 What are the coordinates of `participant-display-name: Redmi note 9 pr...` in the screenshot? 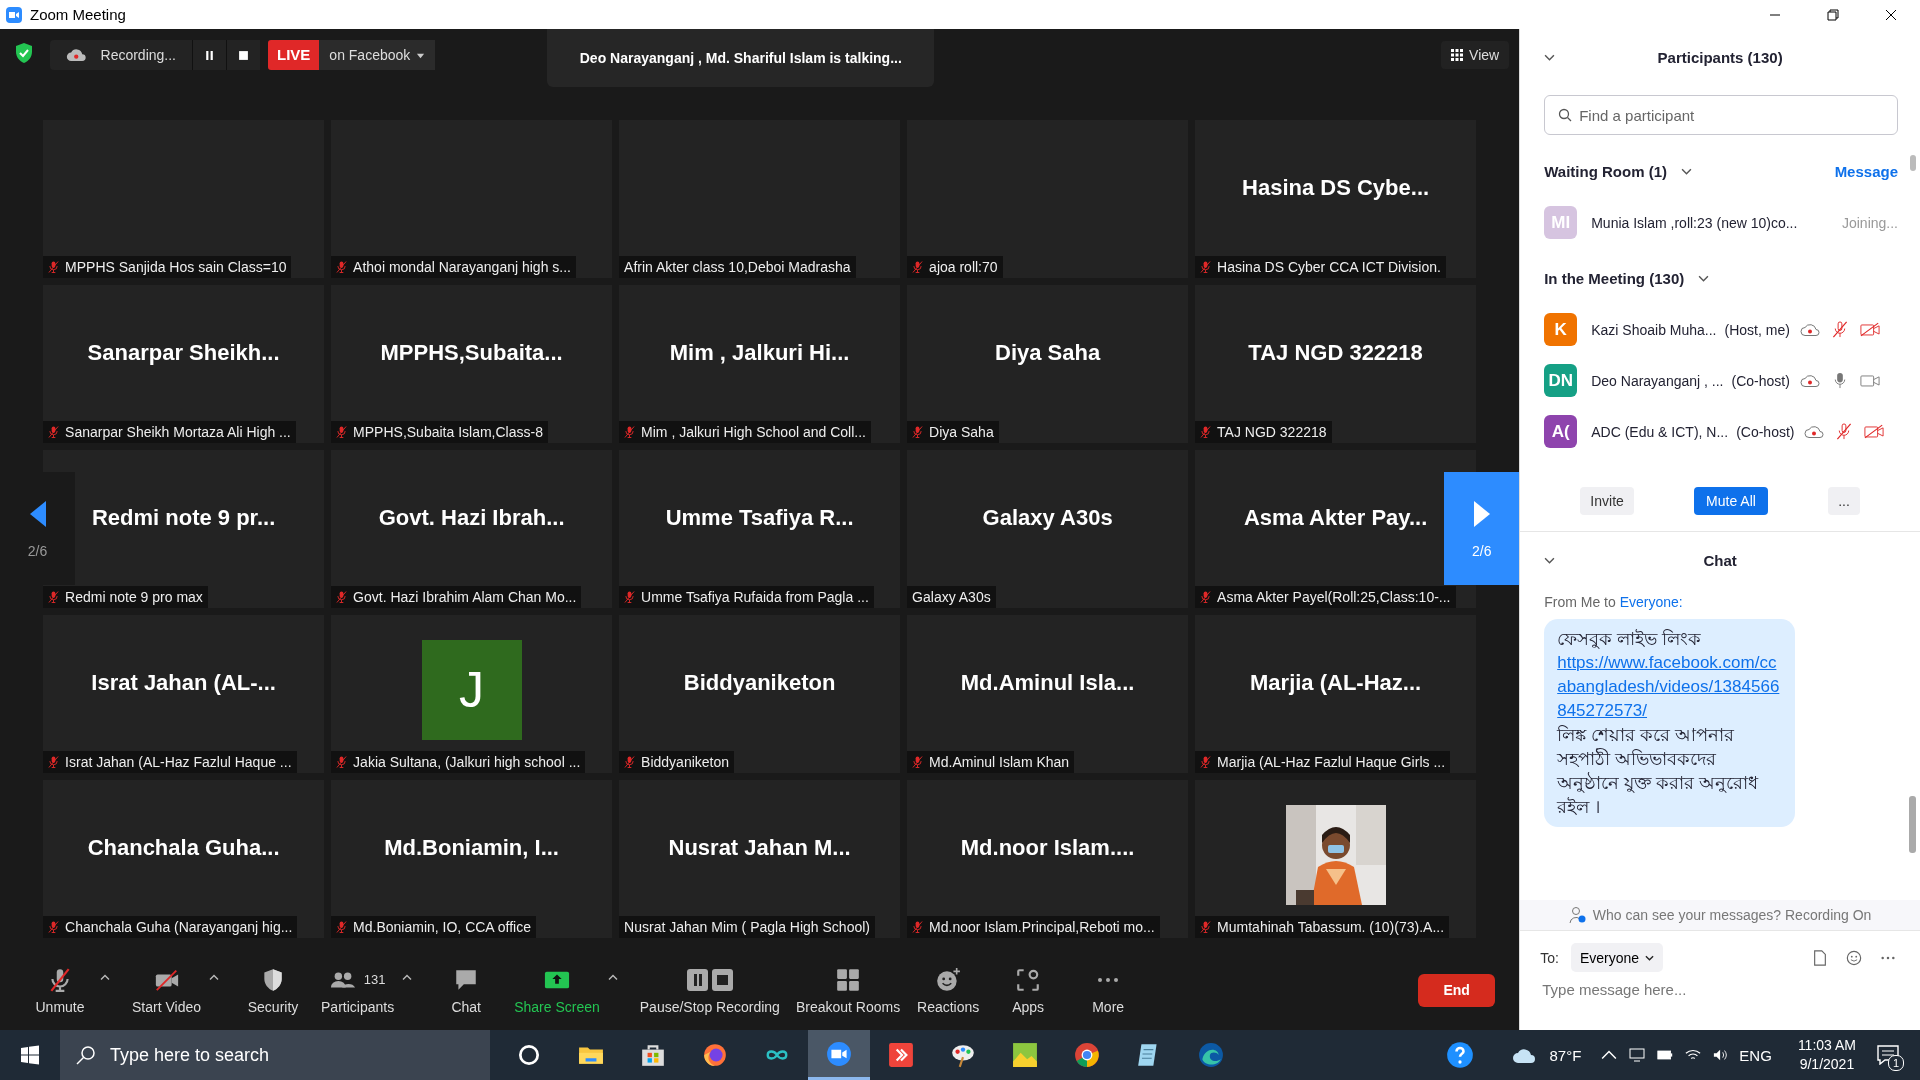 It's located at (183, 518).